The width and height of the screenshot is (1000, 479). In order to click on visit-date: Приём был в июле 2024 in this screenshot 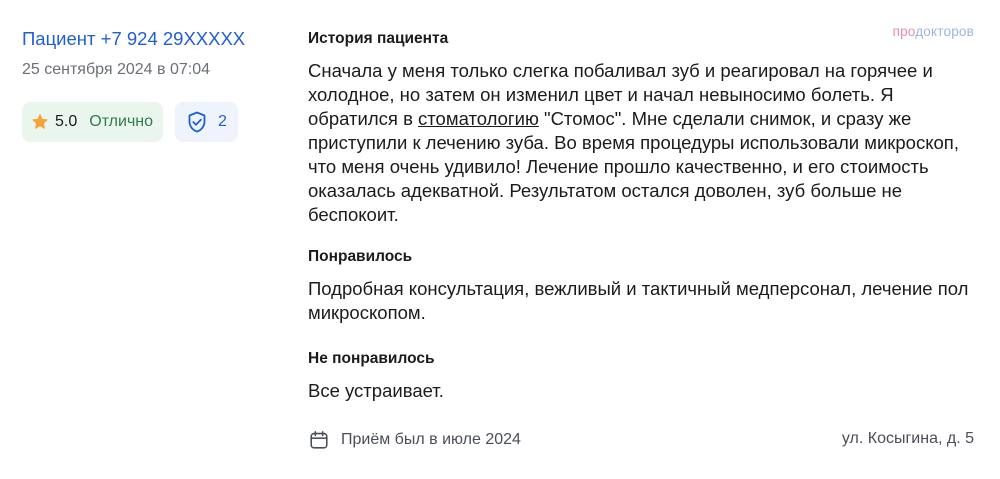, I will do `click(431, 439)`.